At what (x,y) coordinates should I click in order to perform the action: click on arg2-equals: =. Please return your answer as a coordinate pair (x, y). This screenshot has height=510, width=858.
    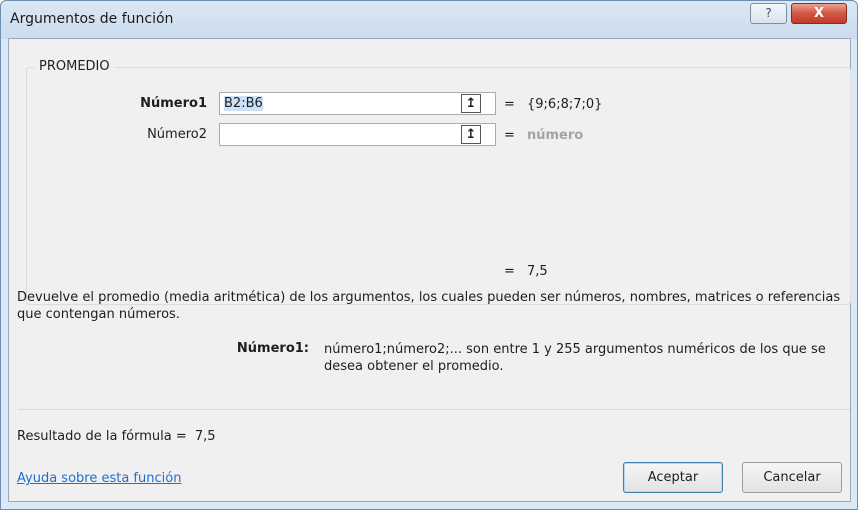
    Looking at the image, I should click on (509, 135).